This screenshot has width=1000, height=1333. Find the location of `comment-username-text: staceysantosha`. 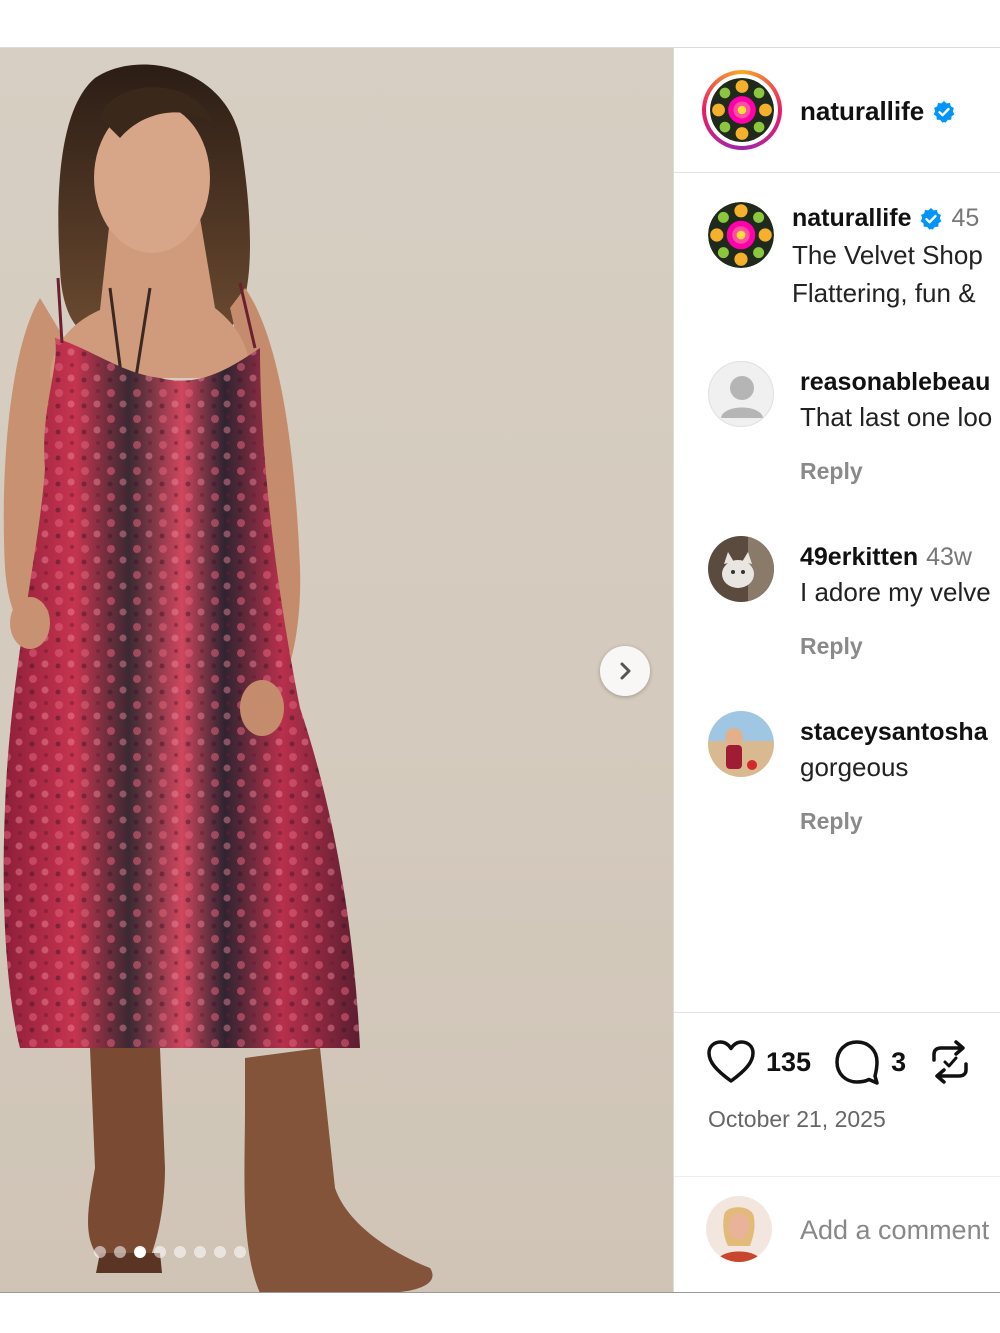

comment-username-text: staceysantosha is located at coordinates (894, 732).